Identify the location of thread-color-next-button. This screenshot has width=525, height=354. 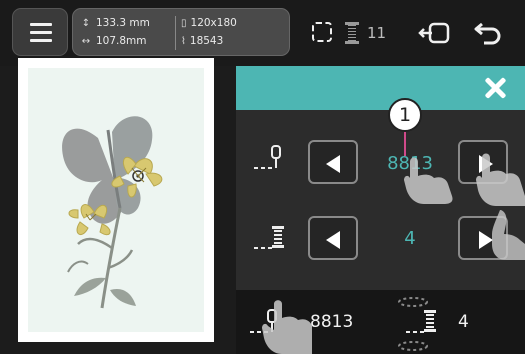
(483, 162).